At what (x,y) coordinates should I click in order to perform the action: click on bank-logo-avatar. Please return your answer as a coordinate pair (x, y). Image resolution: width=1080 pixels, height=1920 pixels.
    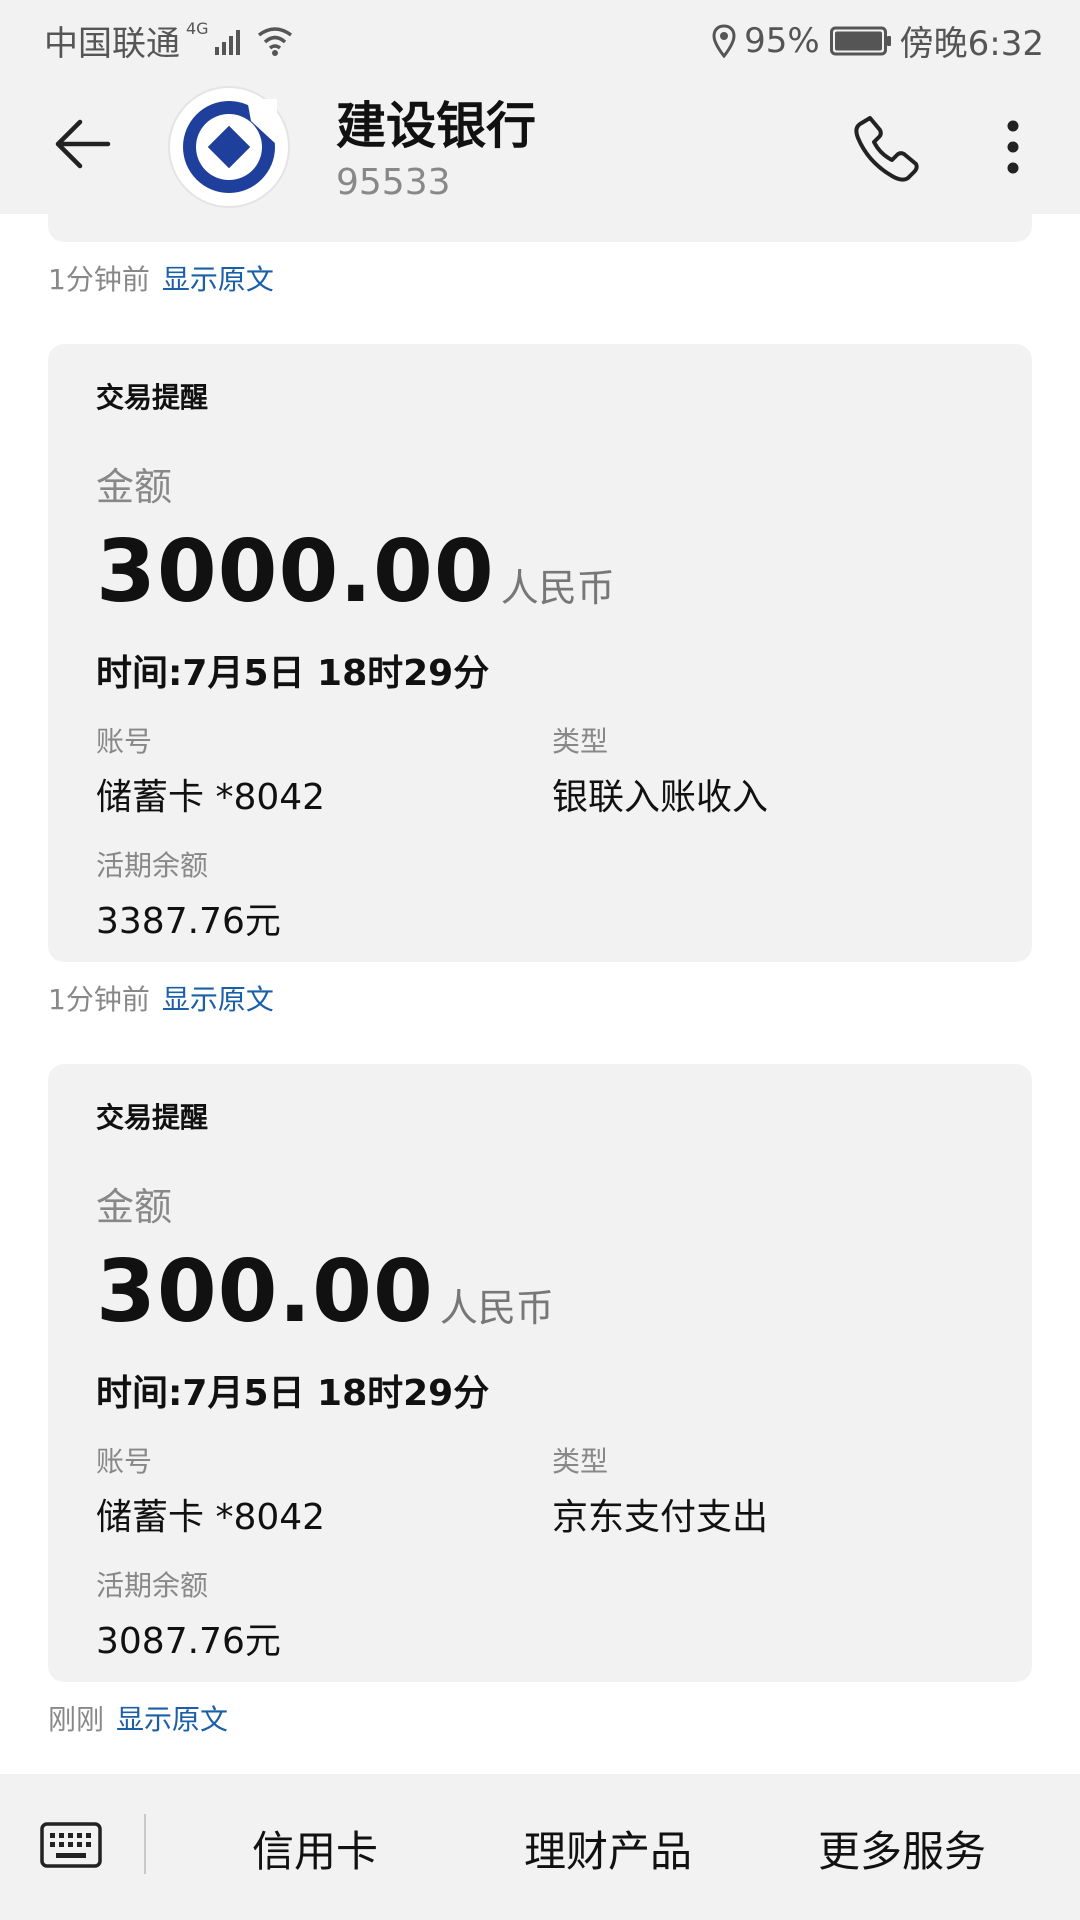
    Looking at the image, I should click on (229, 147).